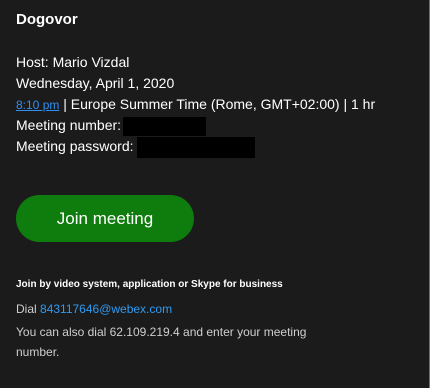 This screenshot has height=388, width=430. Describe the element at coordinates (37, 105) in the screenshot. I see `time-link: 8:10 pm` at that location.